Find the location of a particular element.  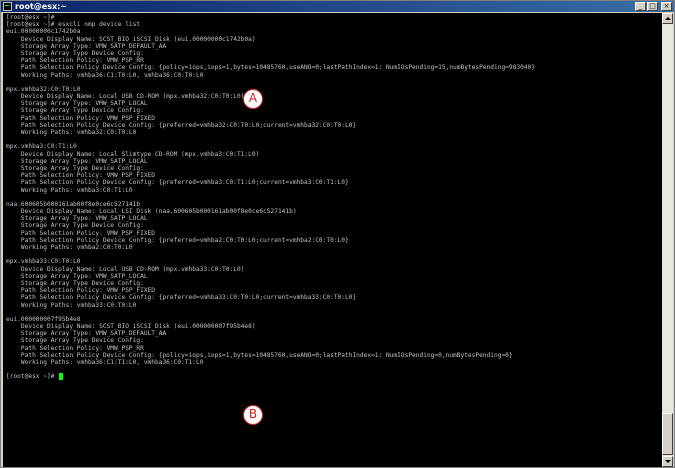

terminal-cursor is located at coordinates (61, 377).